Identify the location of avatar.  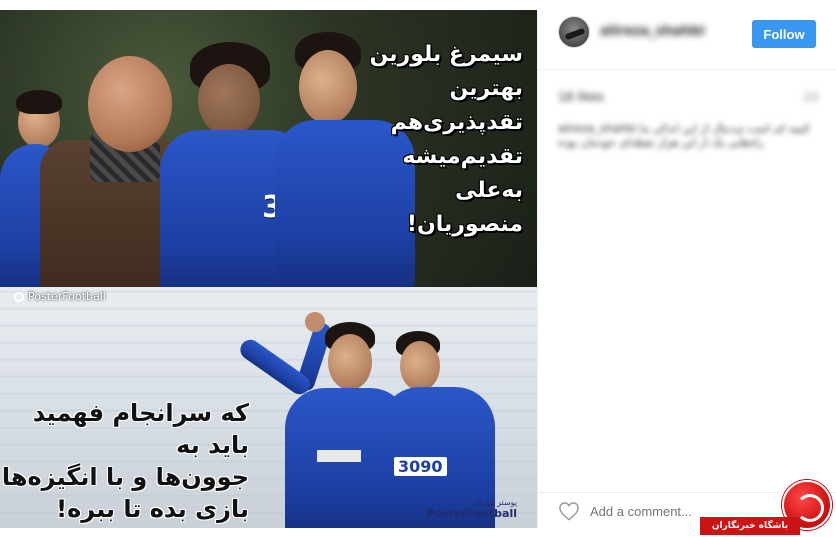
(574, 32).